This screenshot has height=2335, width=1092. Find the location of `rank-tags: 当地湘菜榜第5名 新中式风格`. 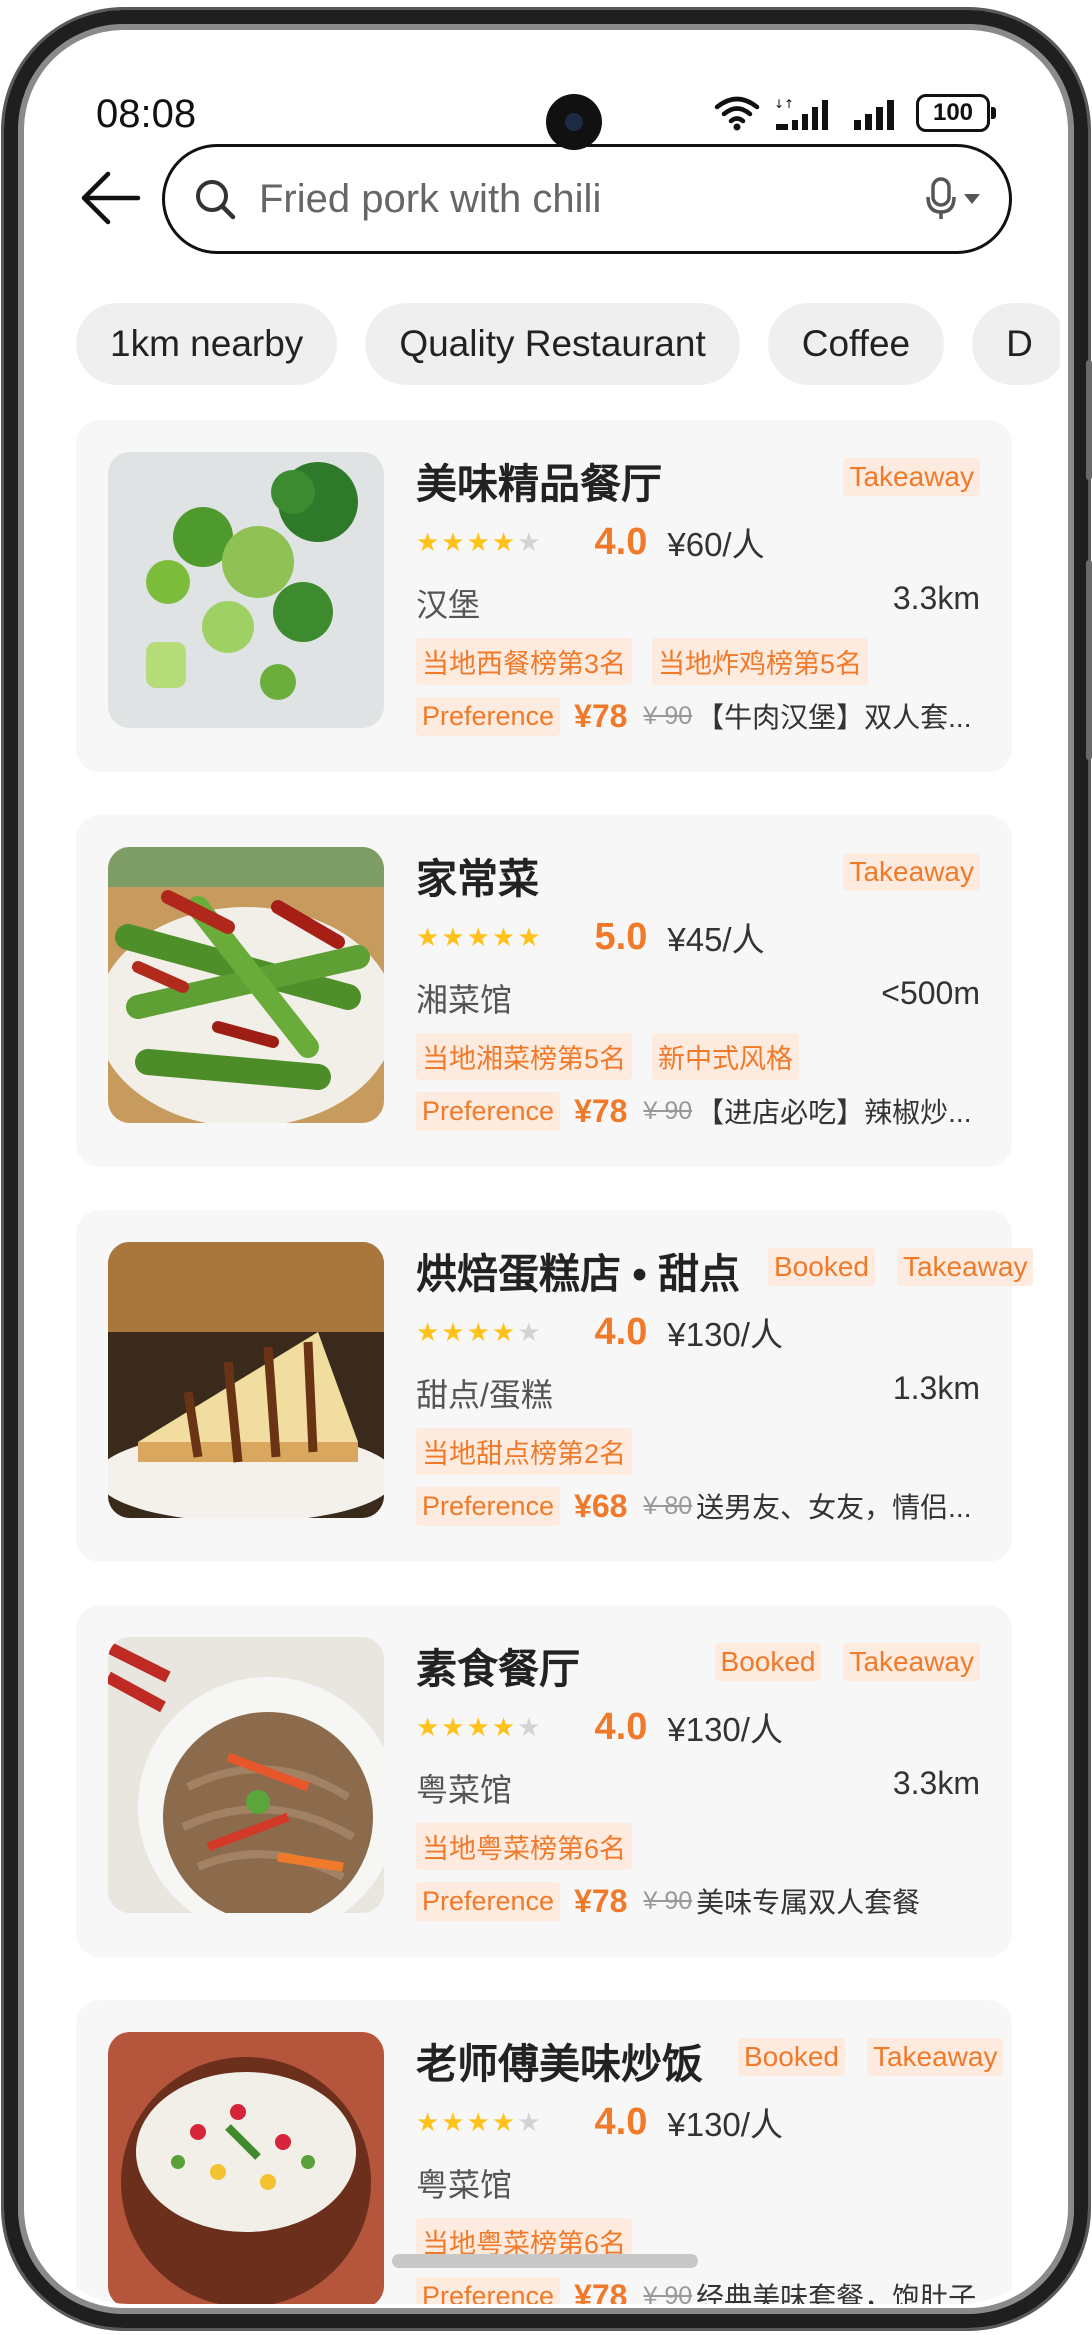

rank-tags: 当地湘菜榜第5名 新中式风格 is located at coordinates (608, 1056).